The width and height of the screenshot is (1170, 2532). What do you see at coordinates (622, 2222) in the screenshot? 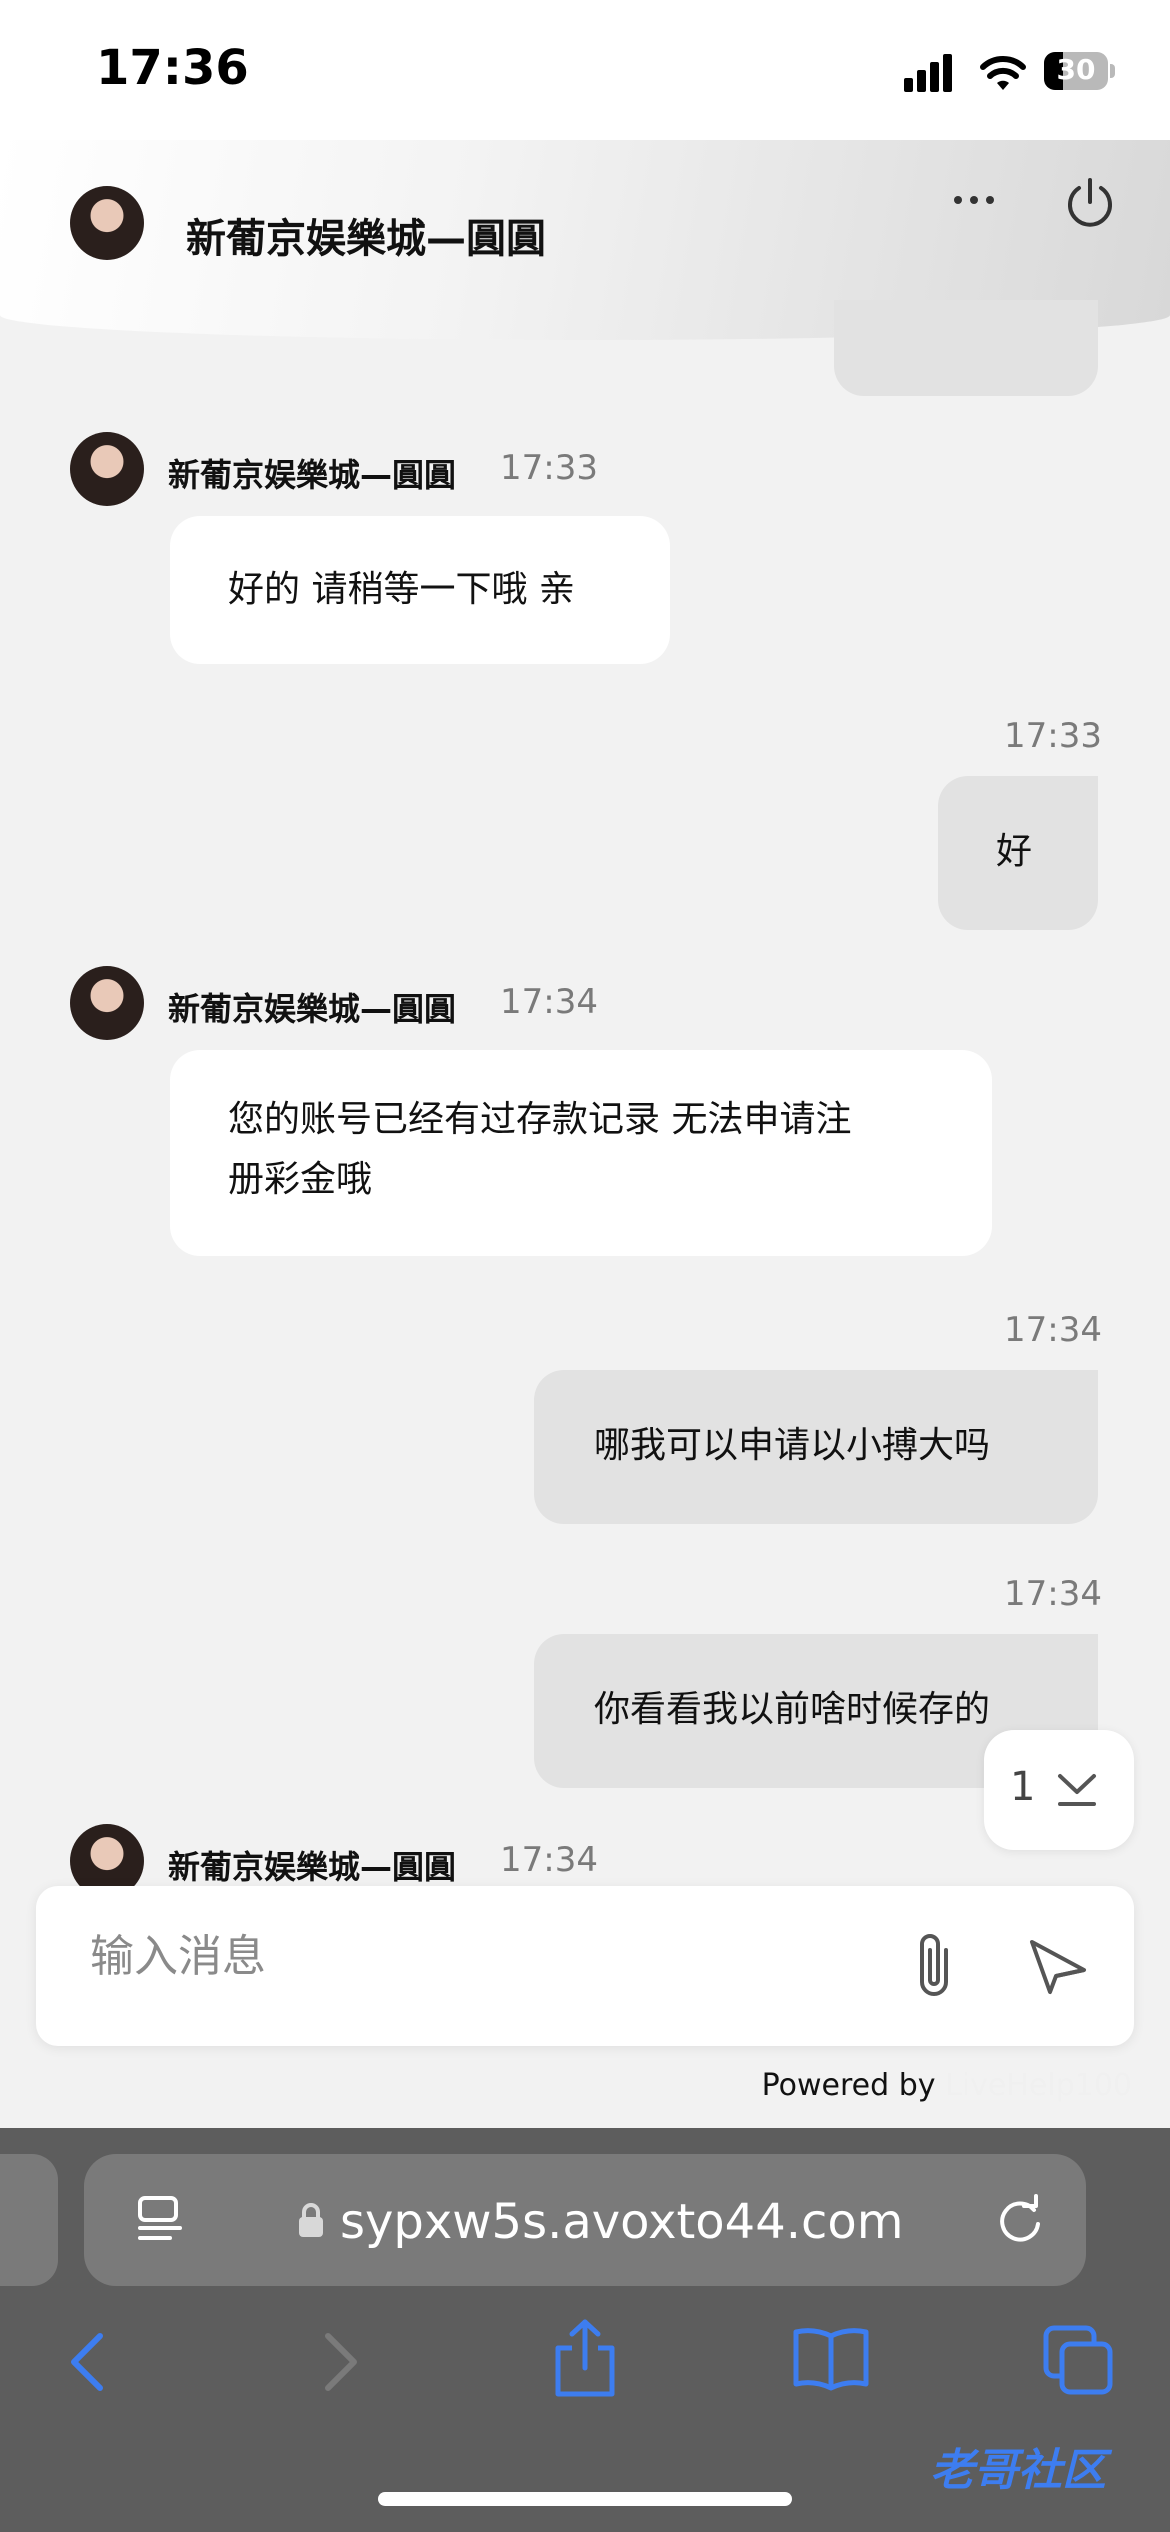
I see `url-text: sypxw5s.avoxto44.com` at bounding box center [622, 2222].